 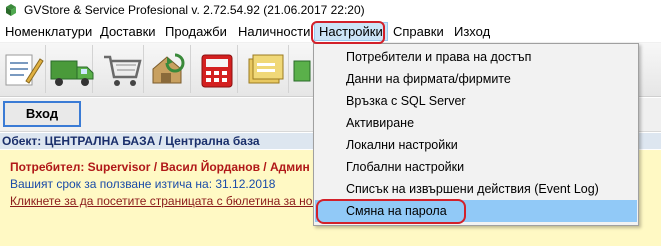 I want to click on settings-green-icon, so click(x=302, y=71).